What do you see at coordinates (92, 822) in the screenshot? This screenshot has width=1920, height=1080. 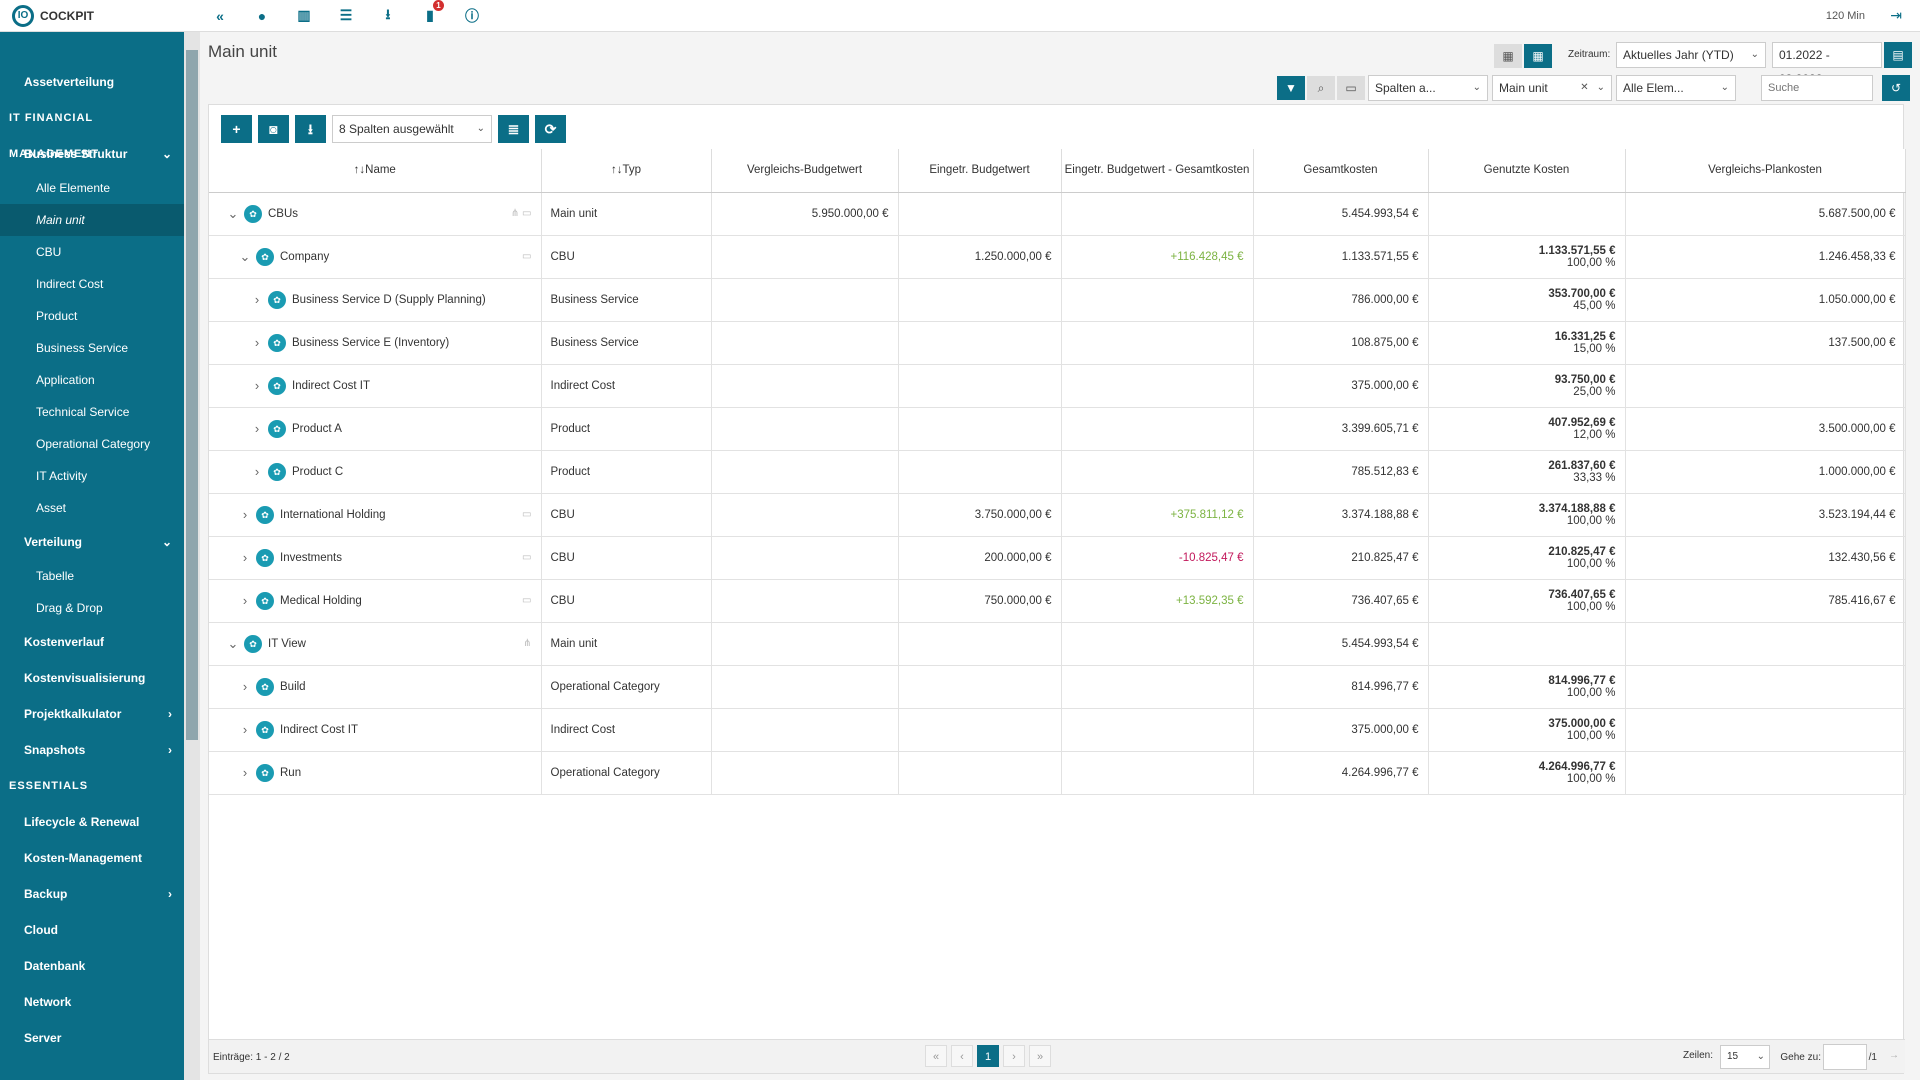 I see `sidebar-item: Lifecycle & Renewal` at bounding box center [92, 822].